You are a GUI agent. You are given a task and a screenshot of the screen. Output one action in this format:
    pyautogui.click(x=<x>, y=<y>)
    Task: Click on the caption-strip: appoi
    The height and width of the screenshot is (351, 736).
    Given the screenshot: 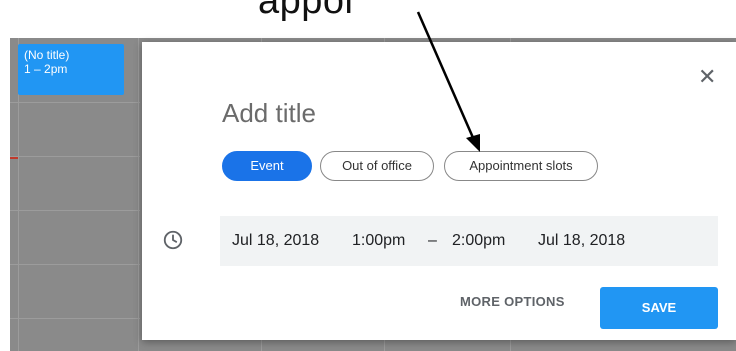 What is the action you would take?
    pyautogui.click(x=368, y=19)
    